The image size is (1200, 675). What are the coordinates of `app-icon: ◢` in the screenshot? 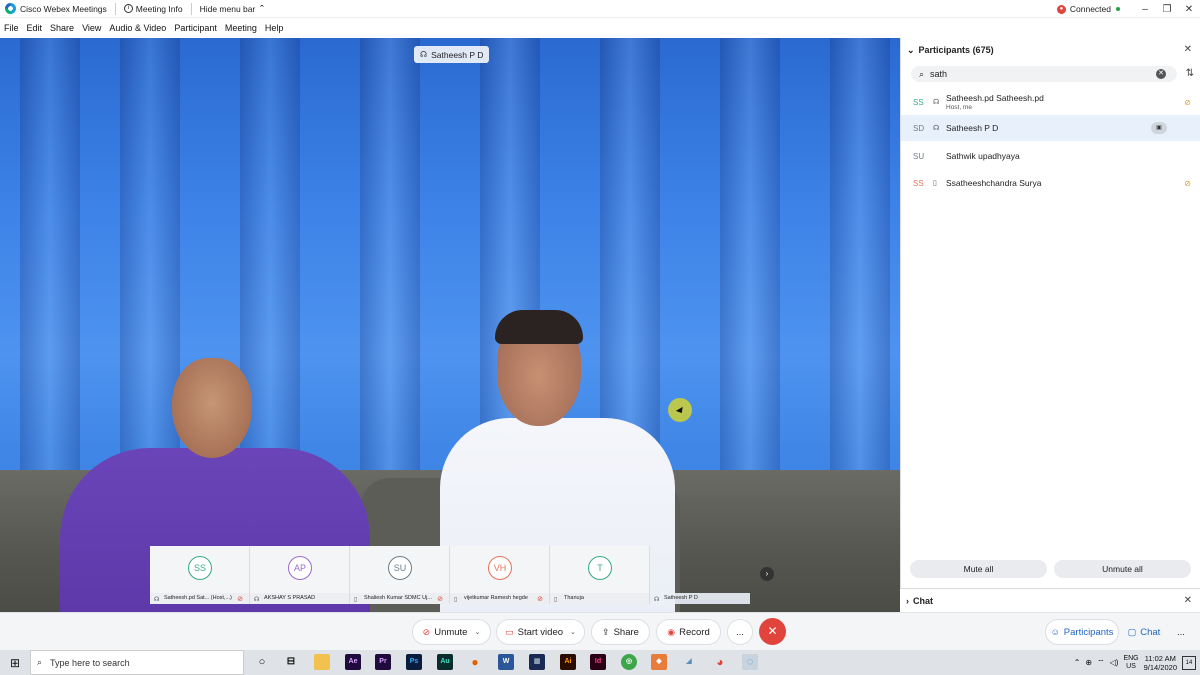 It's located at (689, 662).